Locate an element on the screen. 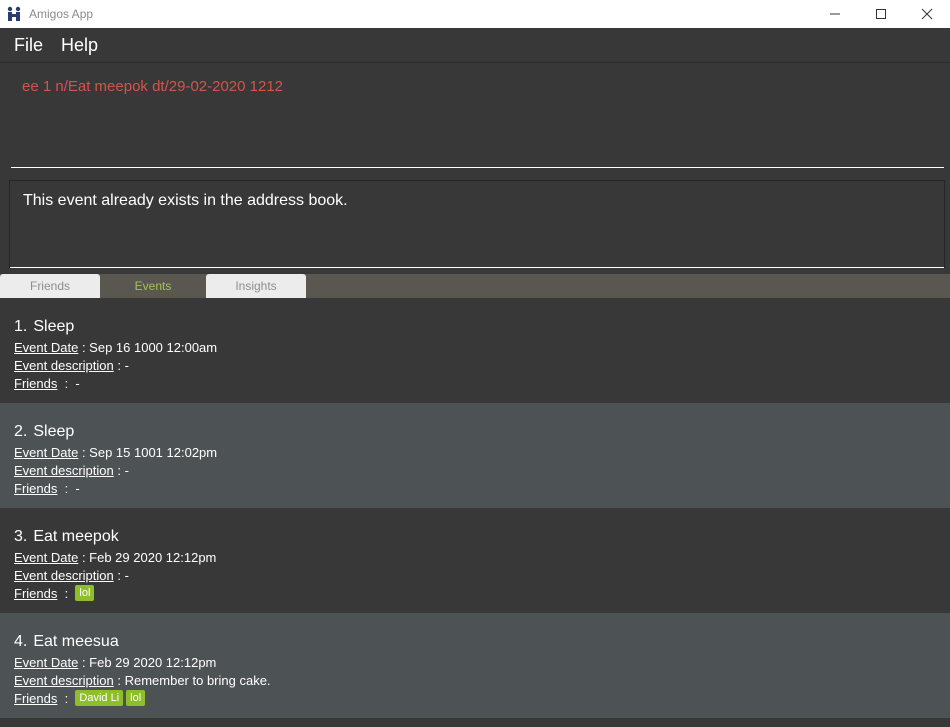  event-date-row: Event Date : Sep 15 1001 12:02pm is located at coordinates (475, 452).